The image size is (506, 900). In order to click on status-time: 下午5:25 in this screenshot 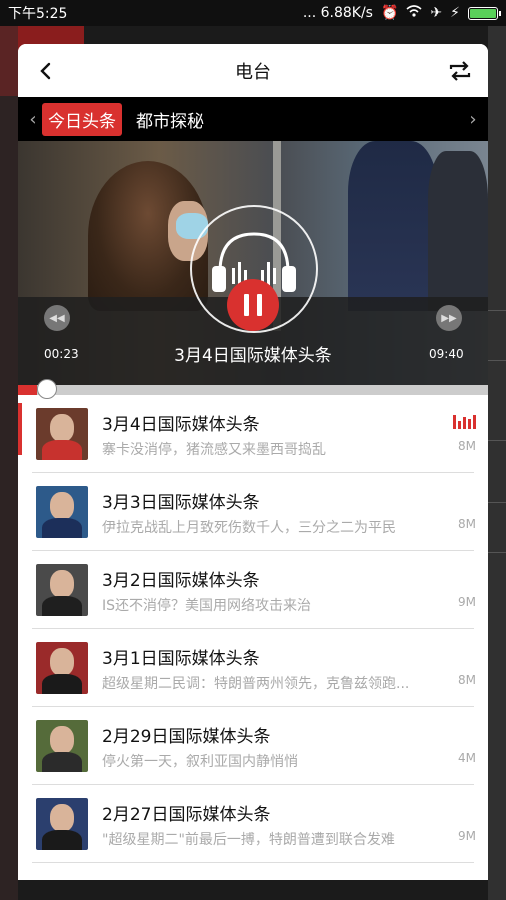, I will do `click(38, 14)`.